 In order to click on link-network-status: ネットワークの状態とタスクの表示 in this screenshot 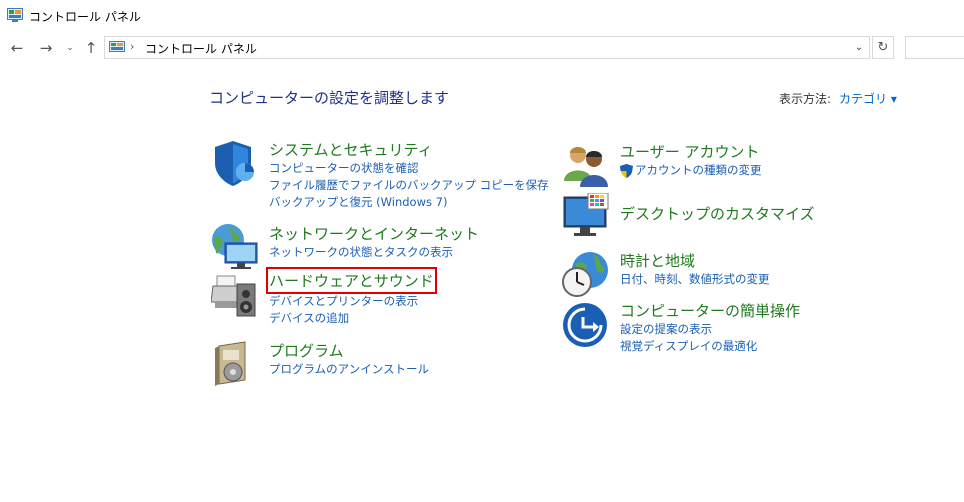, I will do `click(361, 252)`.